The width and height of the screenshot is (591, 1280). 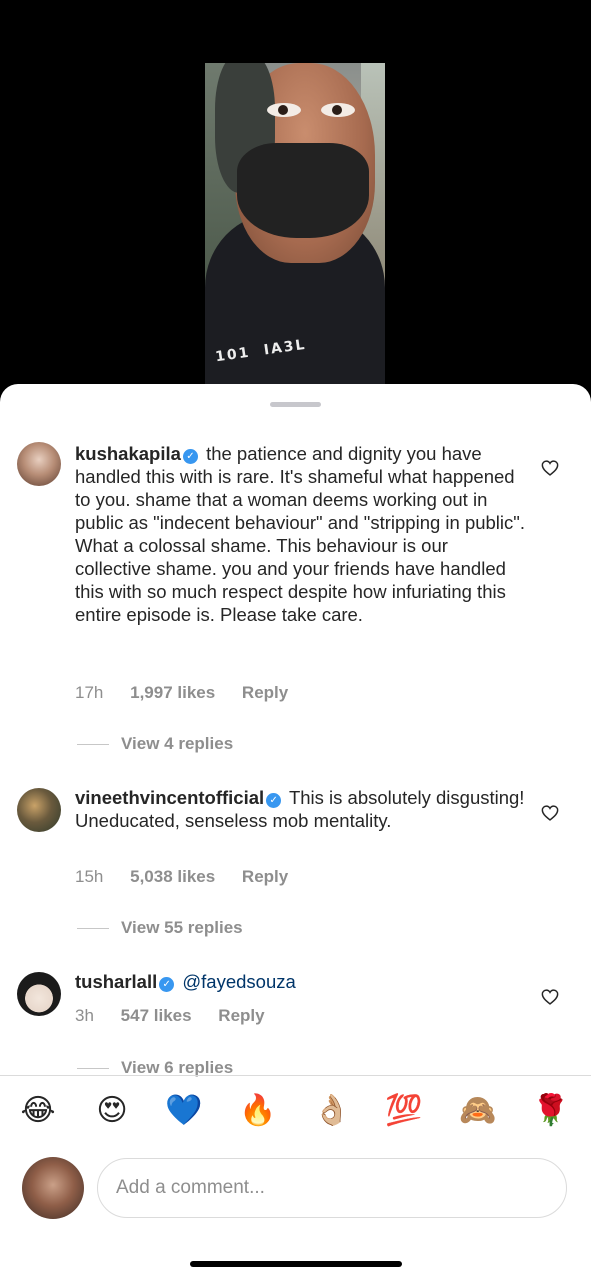 I want to click on comment-username: vineethvincentofficial, so click(x=169, y=797).